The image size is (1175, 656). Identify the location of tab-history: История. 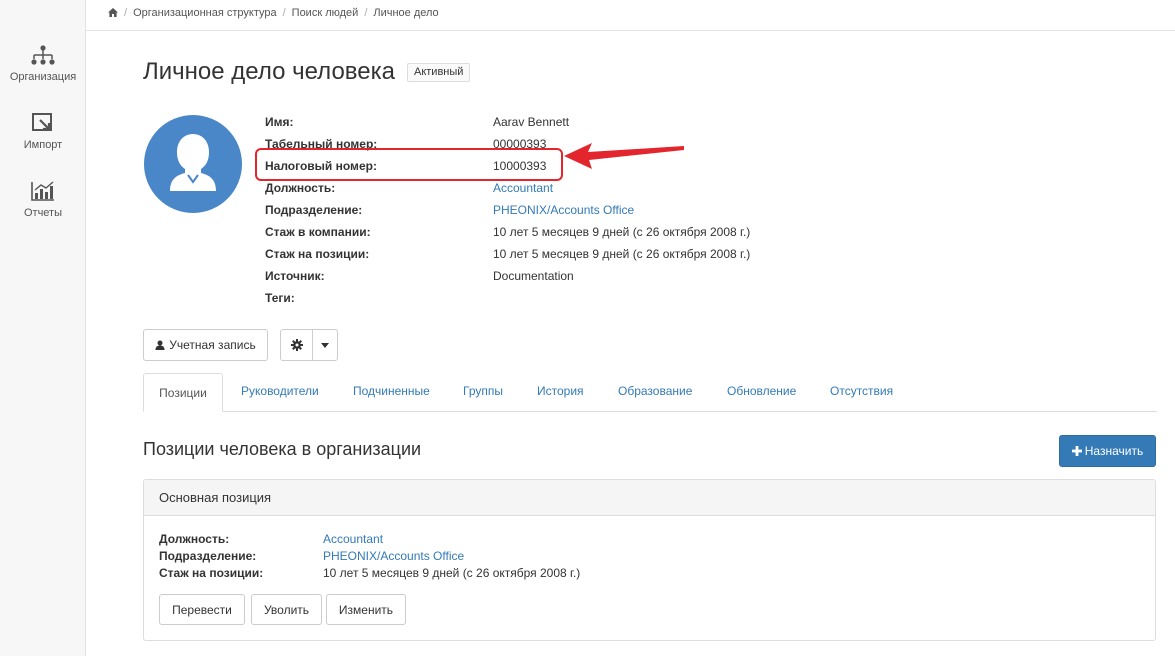
(560, 391).